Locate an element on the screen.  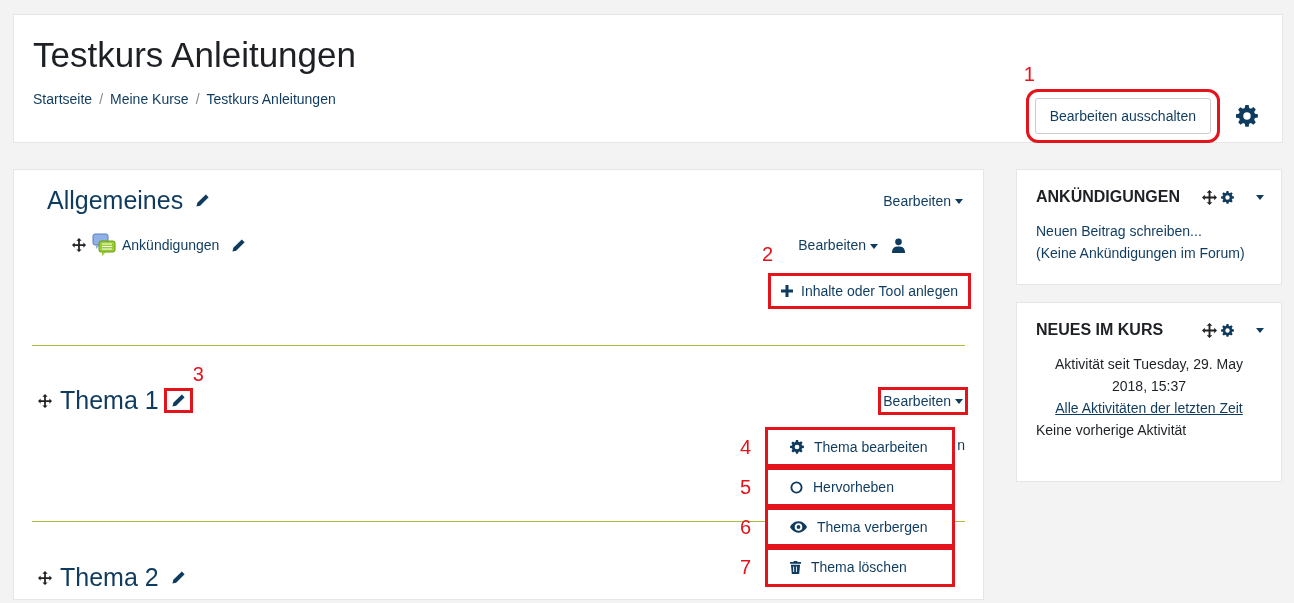
circle-icon is located at coordinates (796, 487).